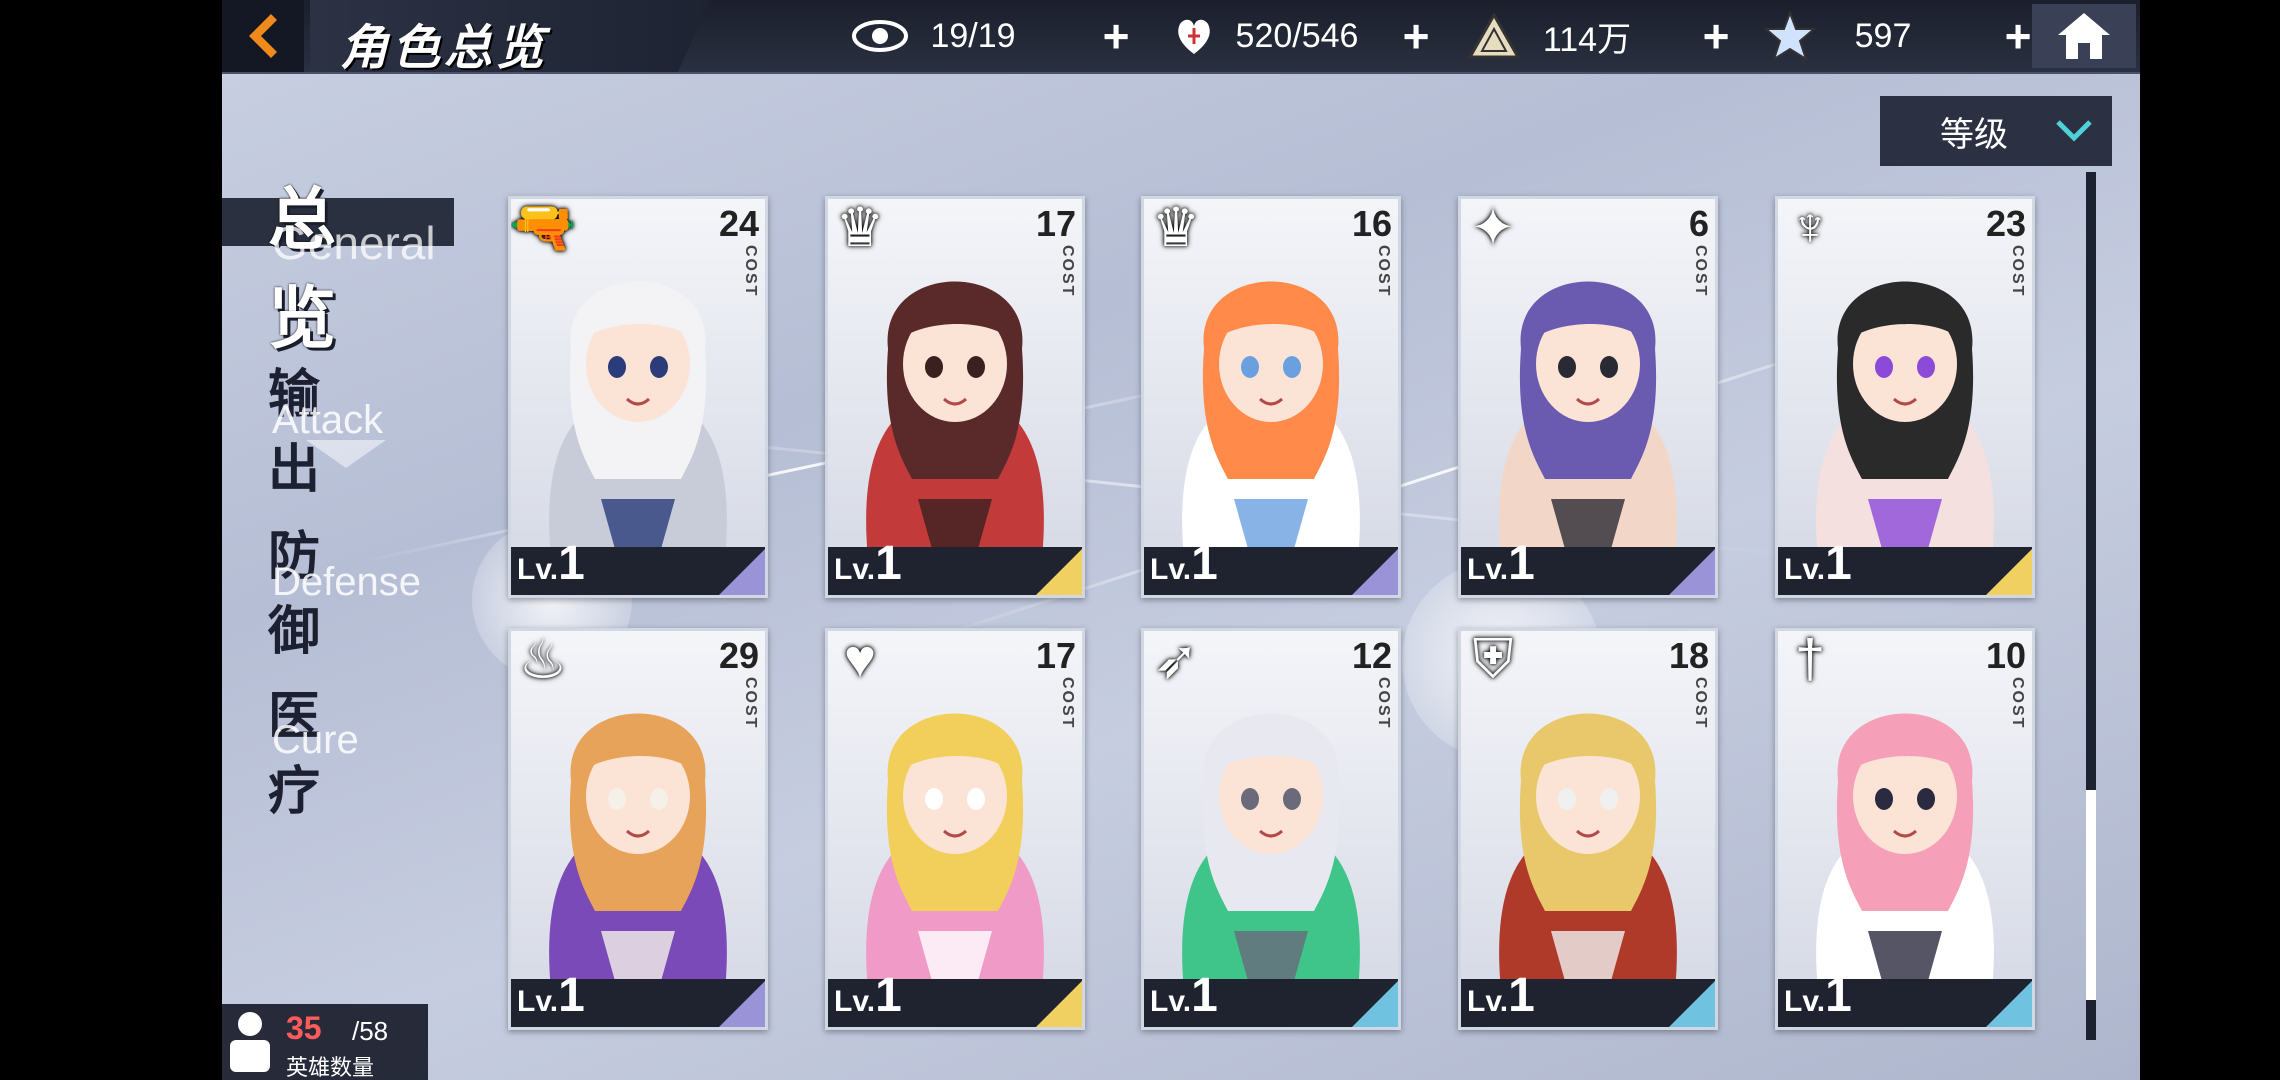  Describe the element at coordinates (1716, 36) in the screenshot. I see `add-coins-button: +` at that location.